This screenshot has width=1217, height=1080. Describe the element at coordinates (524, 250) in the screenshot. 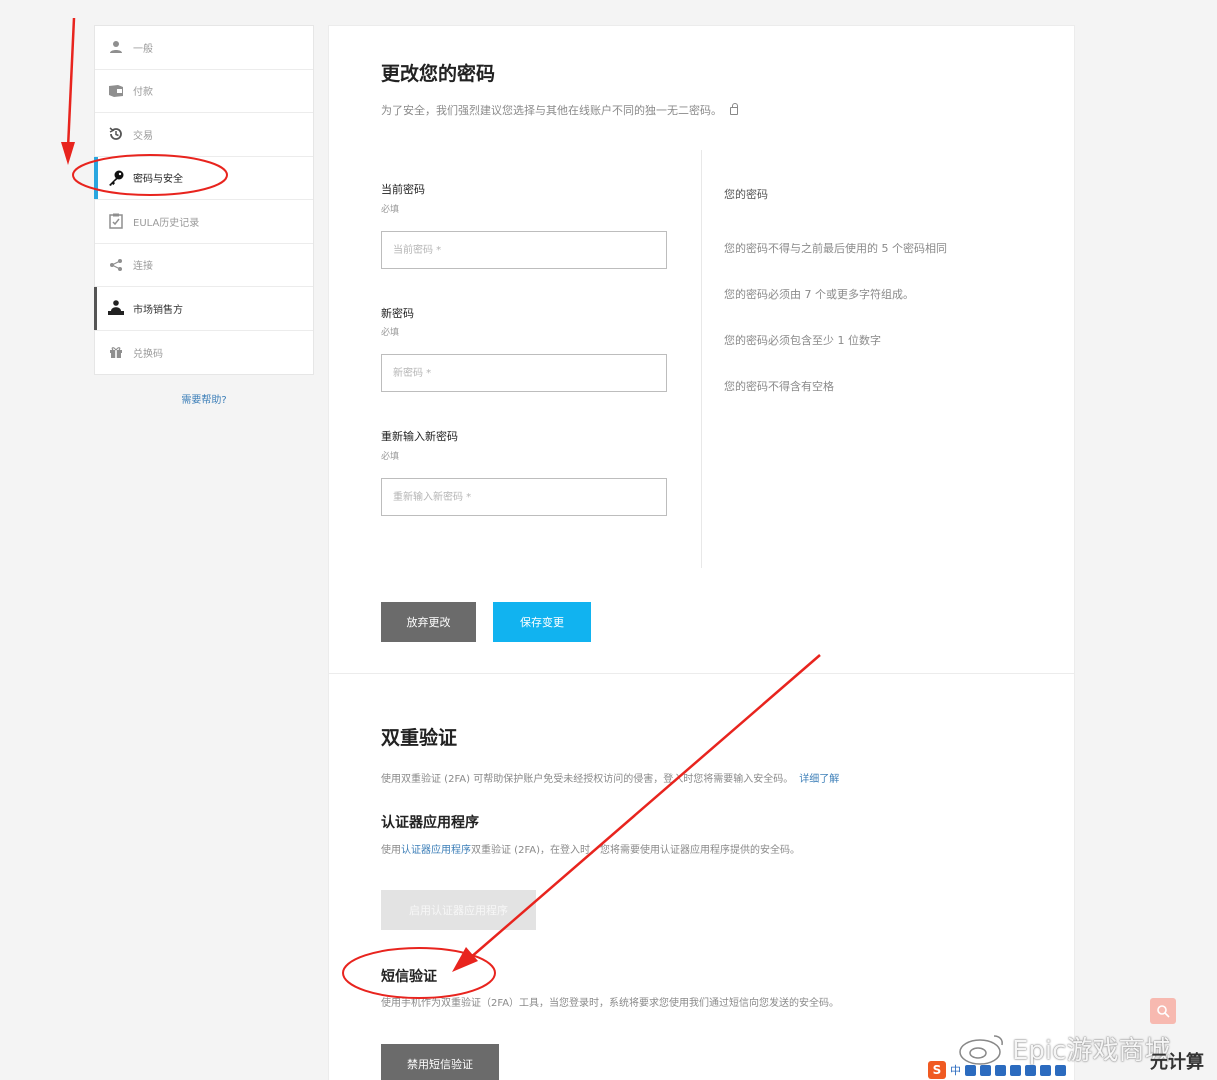

I see `current-password-input` at that location.